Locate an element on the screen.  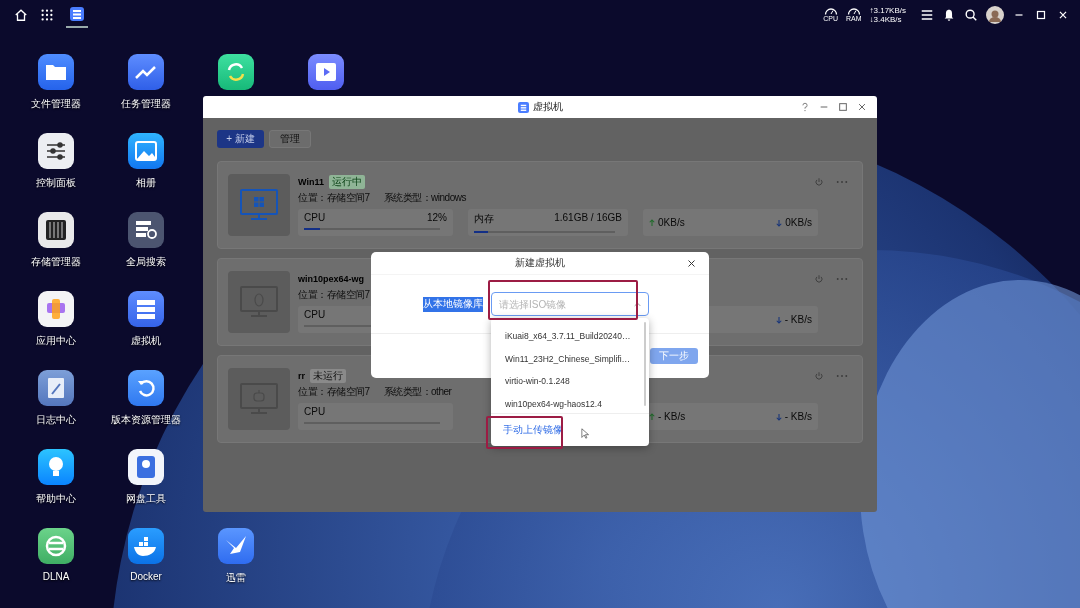
stat-value: 12% is located at coordinates (437, 217).